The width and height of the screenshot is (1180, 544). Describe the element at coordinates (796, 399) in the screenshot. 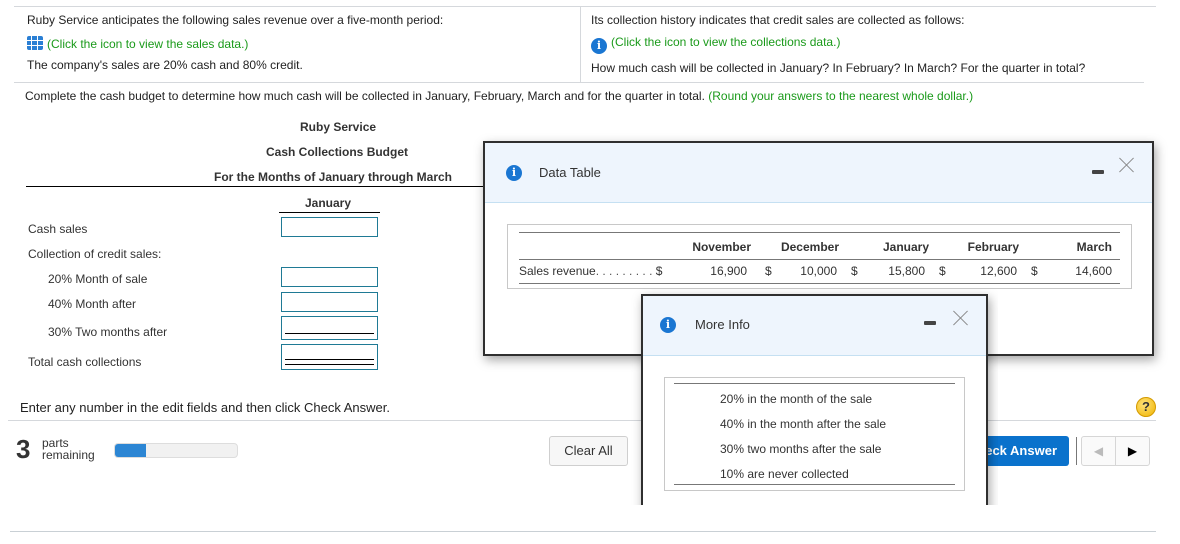

I see `collection-term: 20% in the month of the sale` at that location.